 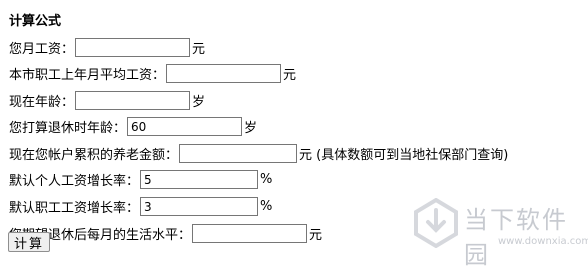 I want to click on current-age-input, so click(x=133, y=100).